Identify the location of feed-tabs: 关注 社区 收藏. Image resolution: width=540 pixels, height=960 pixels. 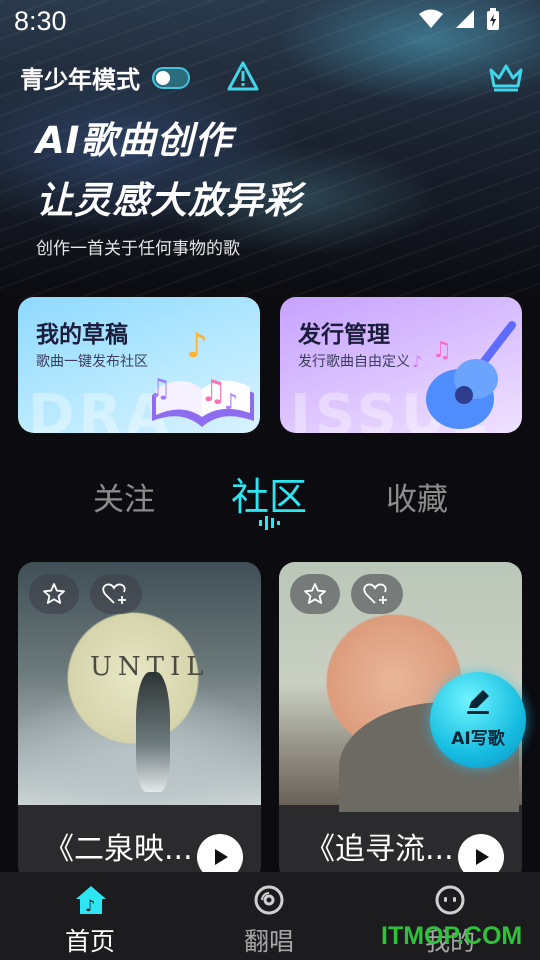
(270, 501).